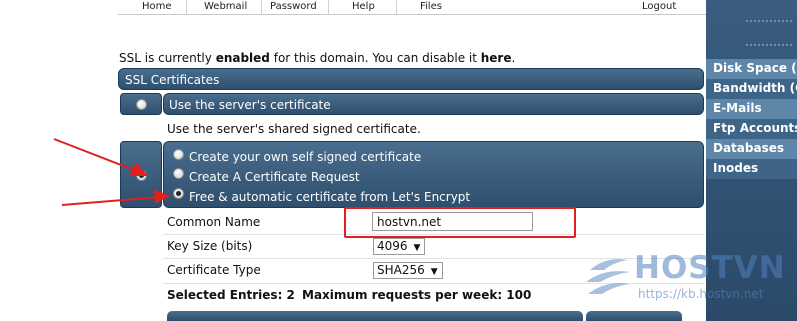 The height and width of the screenshot is (321, 797). I want to click on sidebar-dots-pattern, so click(769, 33).